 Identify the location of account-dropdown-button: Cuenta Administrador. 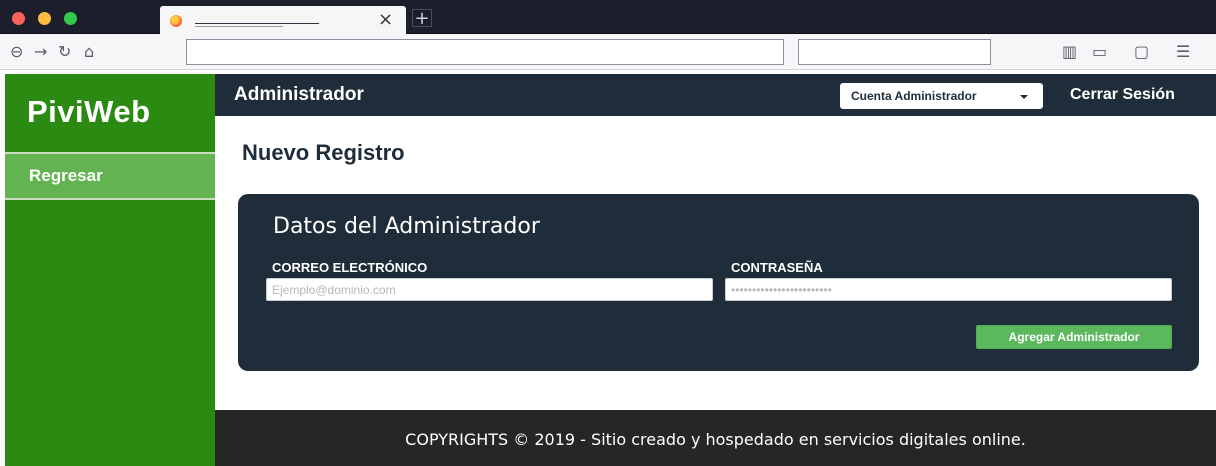
(941, 96).